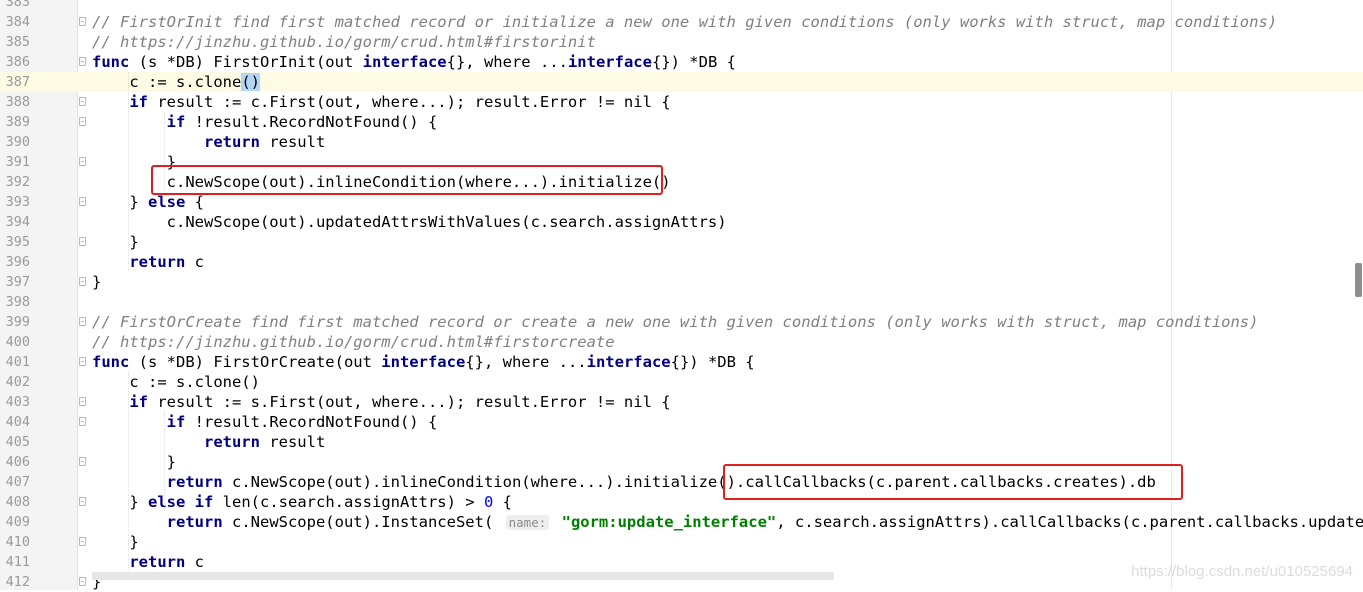  Describe the element at coordinates (15, 502) in the screenshot. I see `line-number: 408` at that location.